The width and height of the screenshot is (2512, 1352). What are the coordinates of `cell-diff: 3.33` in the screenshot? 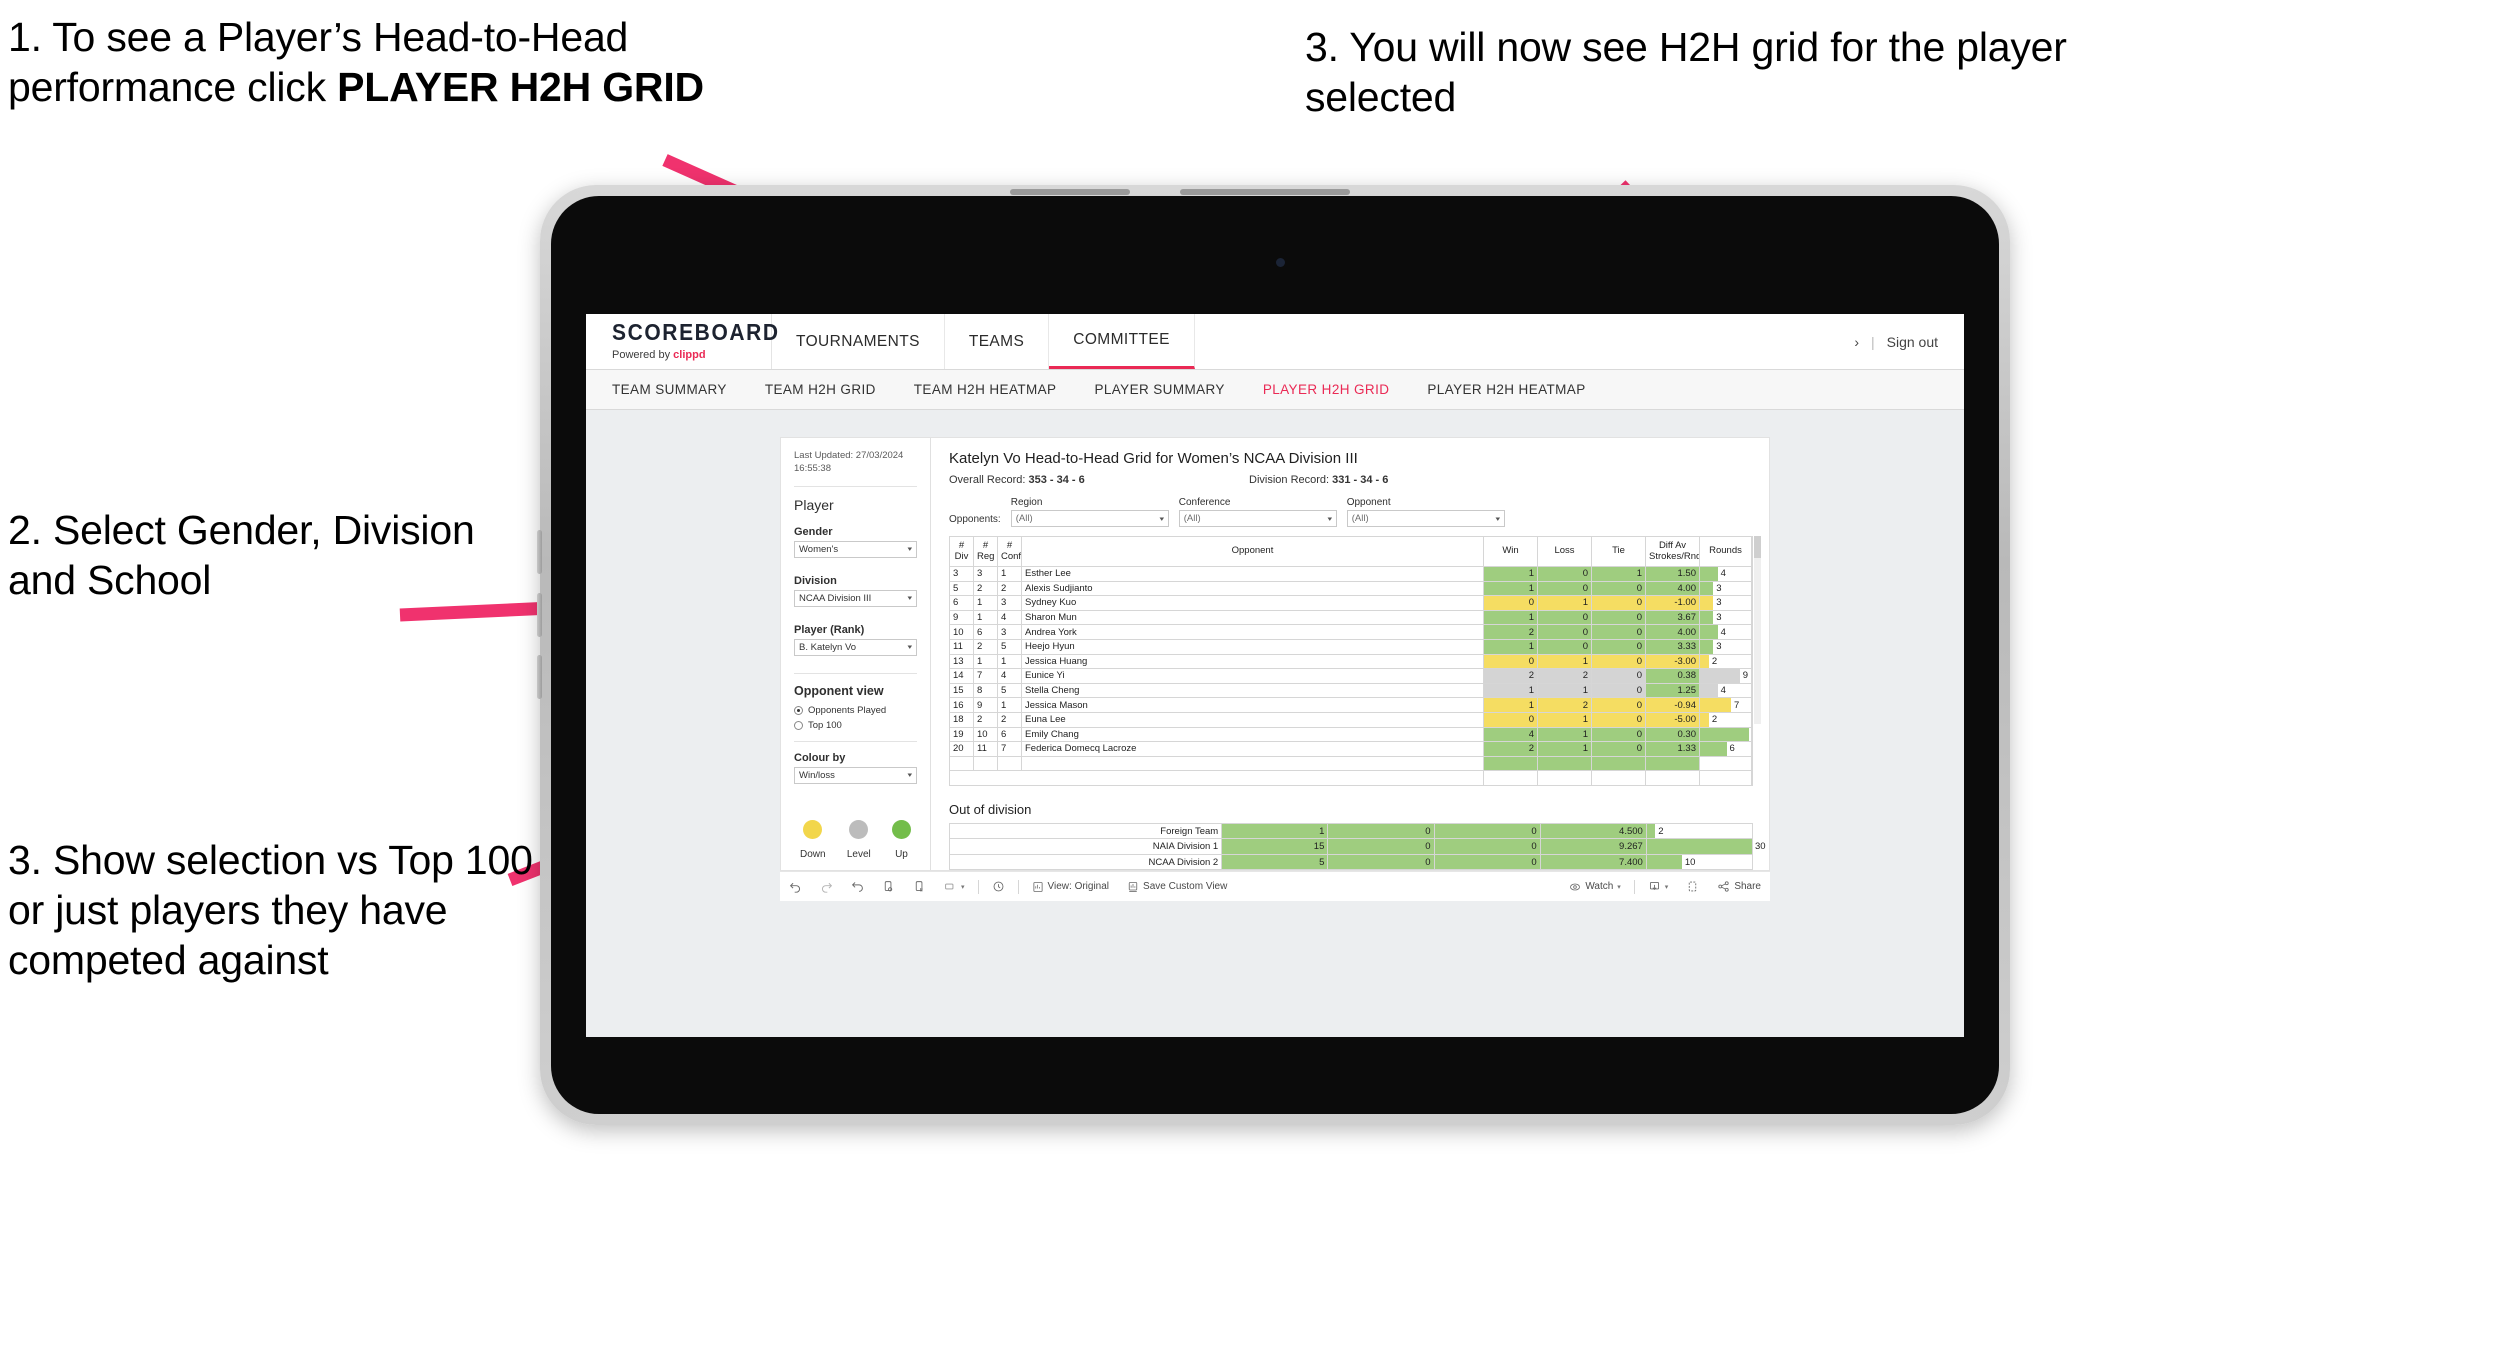 It's located at (1672, 646).